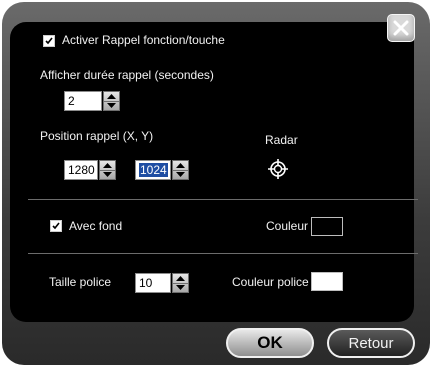 The width and height of the screenshot is (432, 367). I want to click on activate-reminder-checkbox, so click(49, 41).